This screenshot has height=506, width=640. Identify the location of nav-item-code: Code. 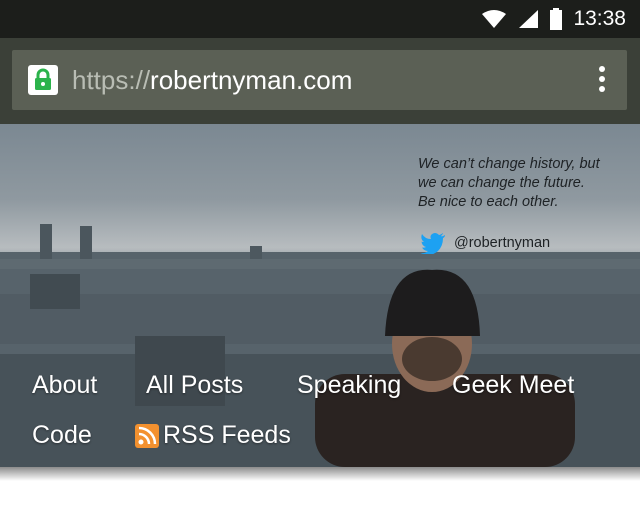
(62, 435).